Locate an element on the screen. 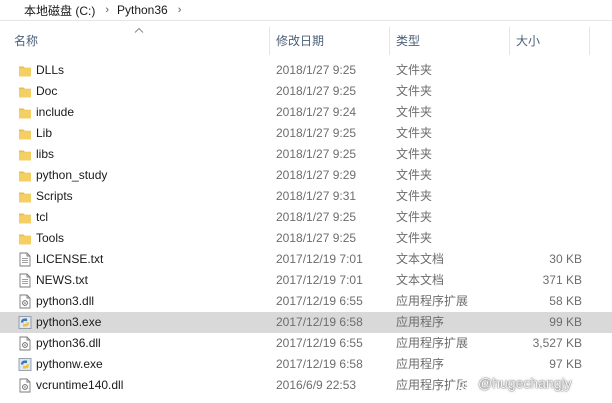 This screenshot has width=612, height=403. file-row: Scripts 2018/1/27 9:31 文件夹 is located at coordinates (306, 196).